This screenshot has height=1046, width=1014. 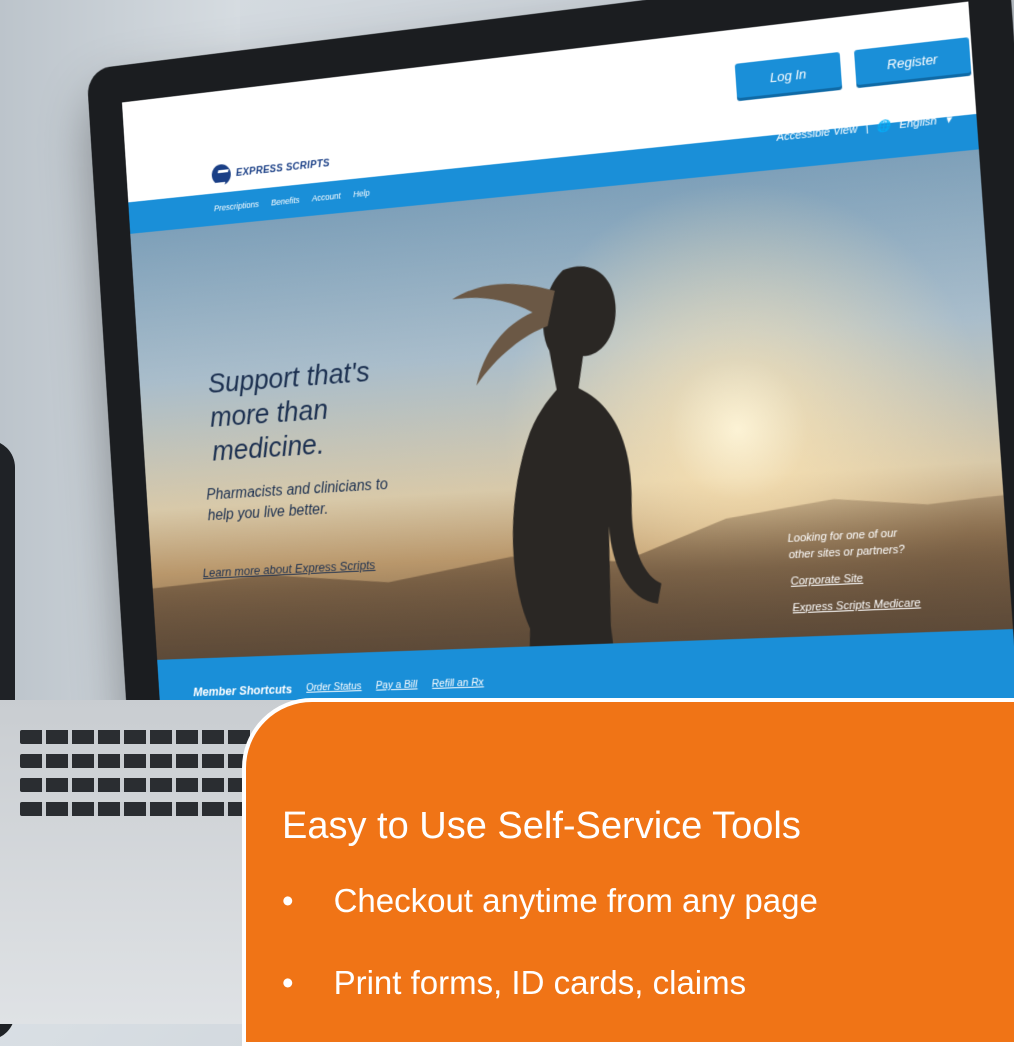 I want to click on register-button: Register, so click(x=912, y=61).